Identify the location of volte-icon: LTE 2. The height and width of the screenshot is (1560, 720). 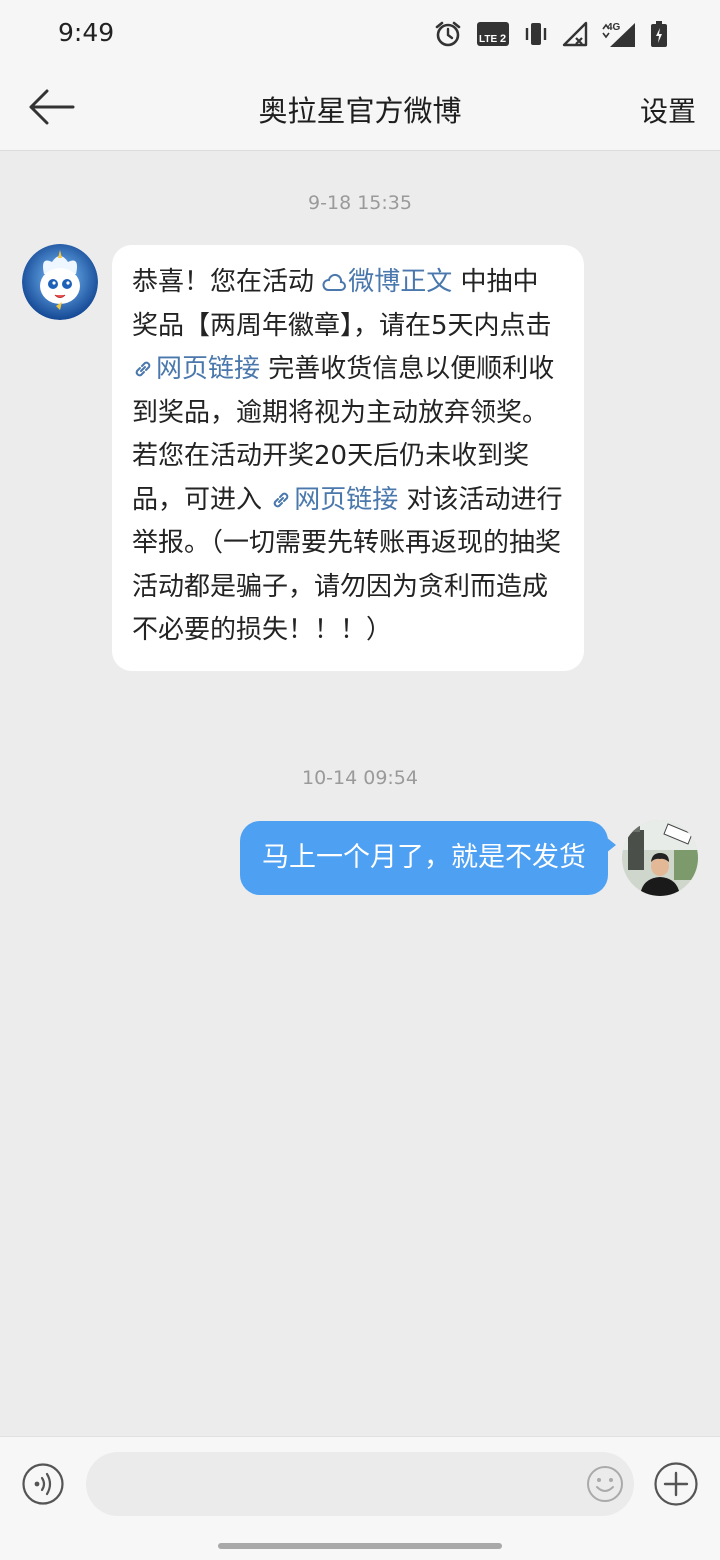
(493, 34).